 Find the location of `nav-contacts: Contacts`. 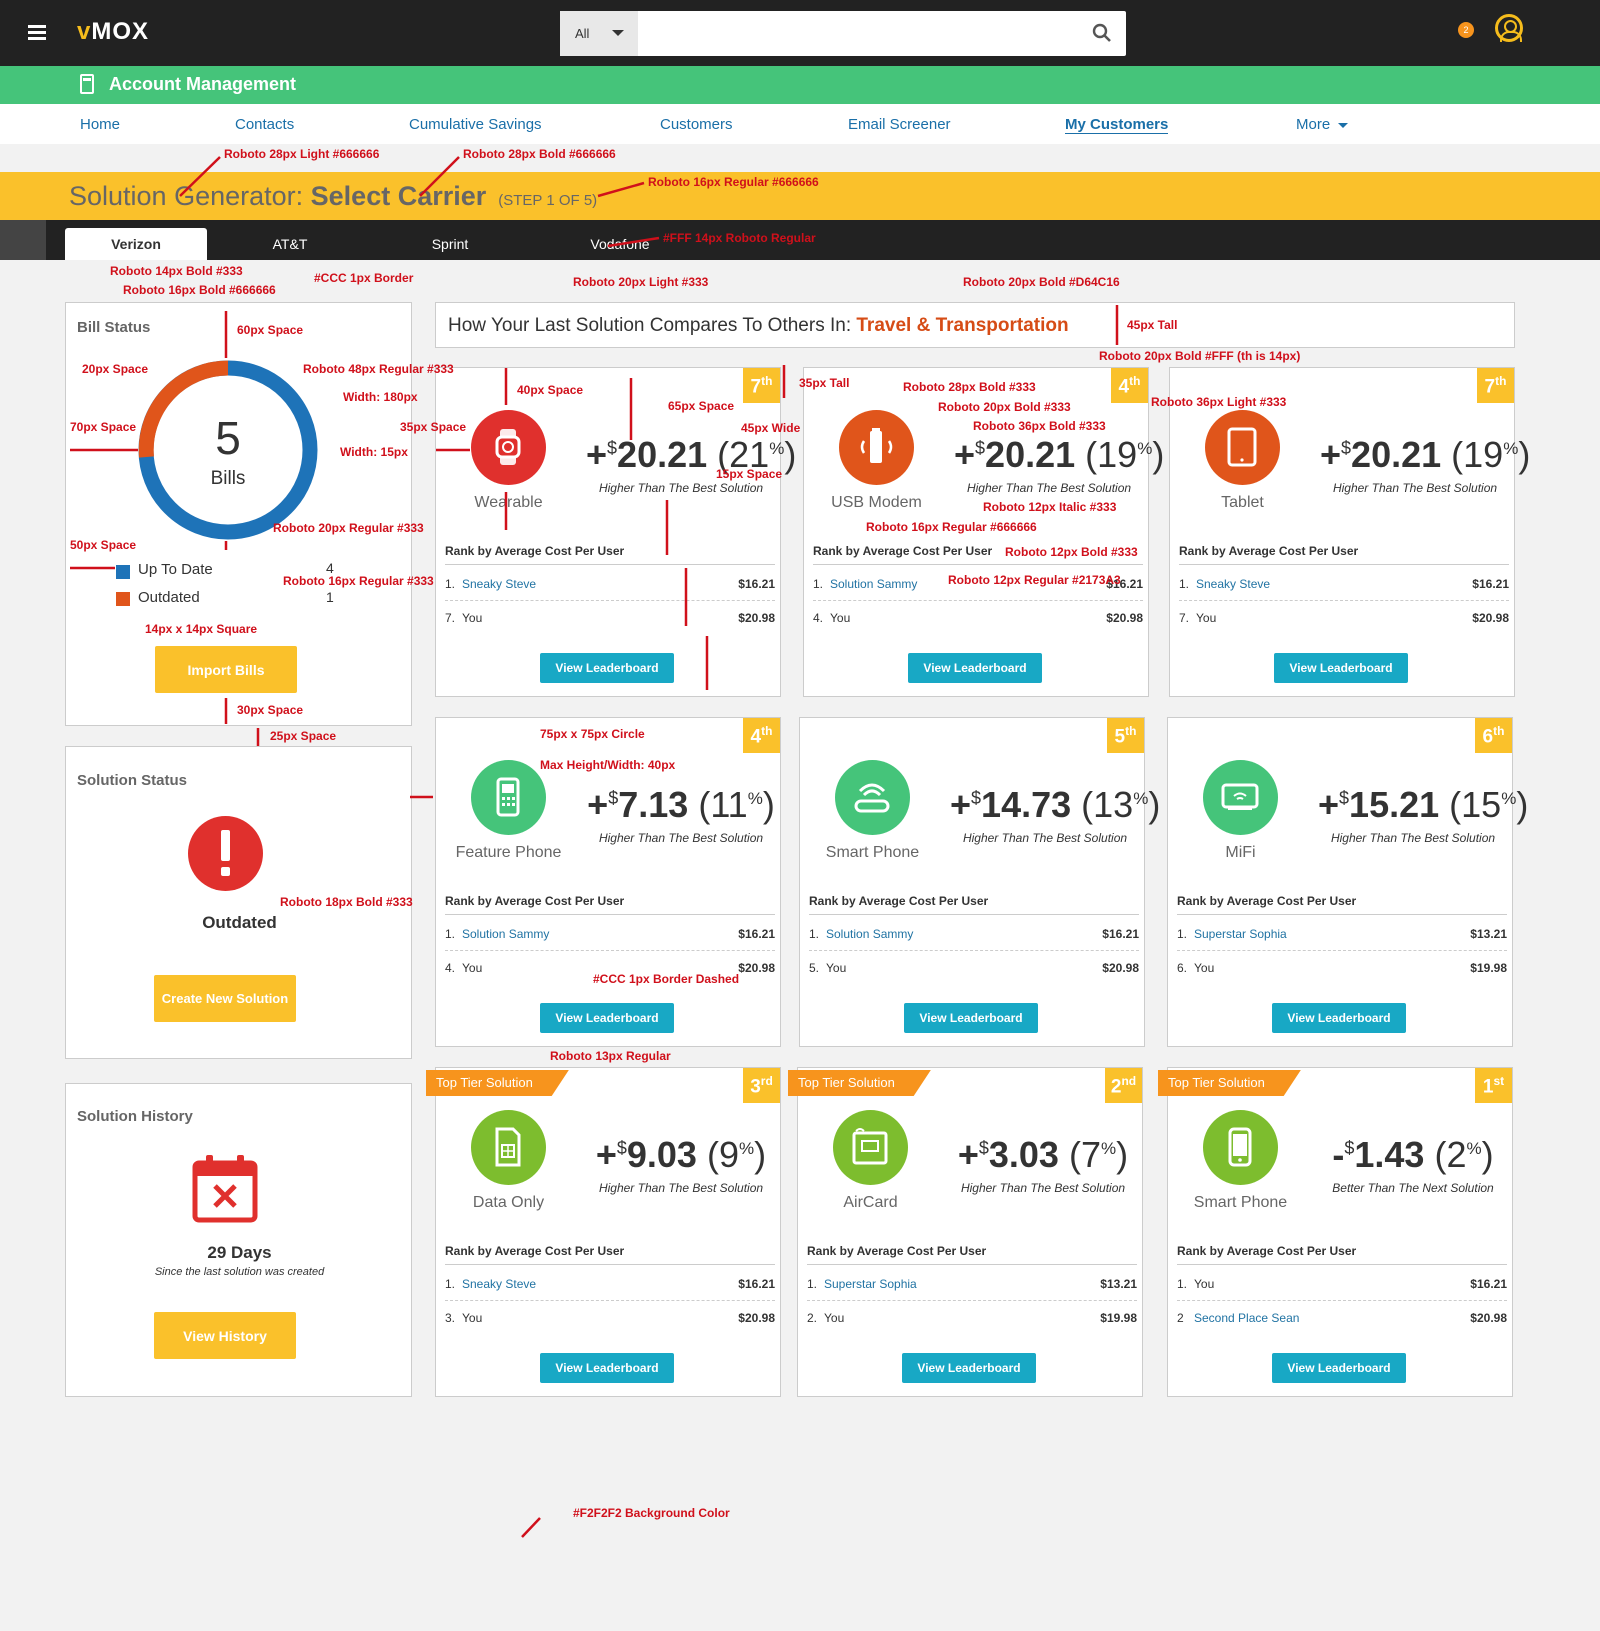

nav-contacts: Contacts is located at coordinates (264, 124).